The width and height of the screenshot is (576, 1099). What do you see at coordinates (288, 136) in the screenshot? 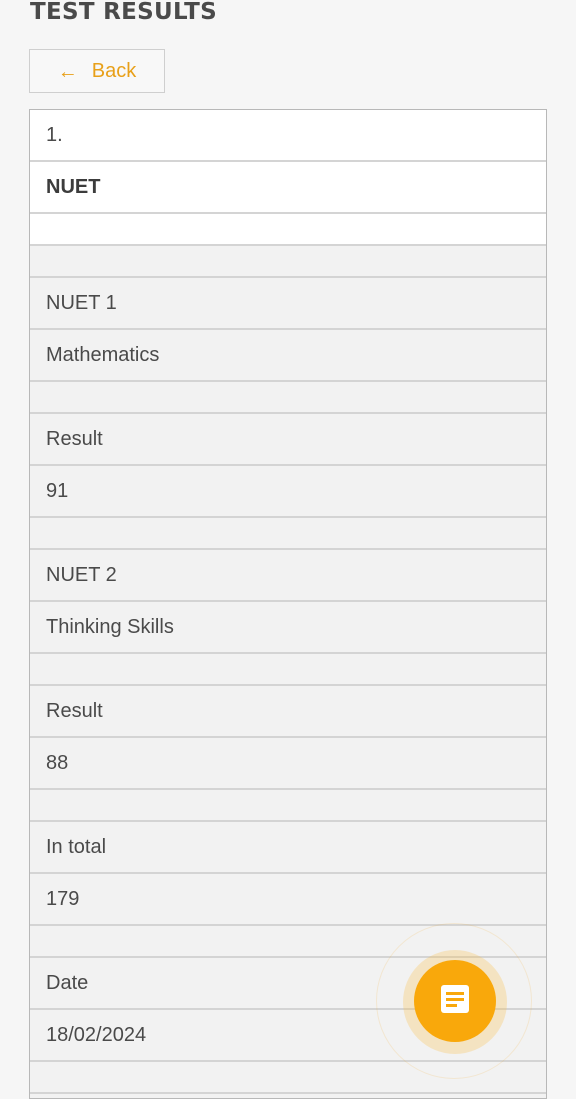
I see `result-number-row: 1.` at bounding box center [288, 136].